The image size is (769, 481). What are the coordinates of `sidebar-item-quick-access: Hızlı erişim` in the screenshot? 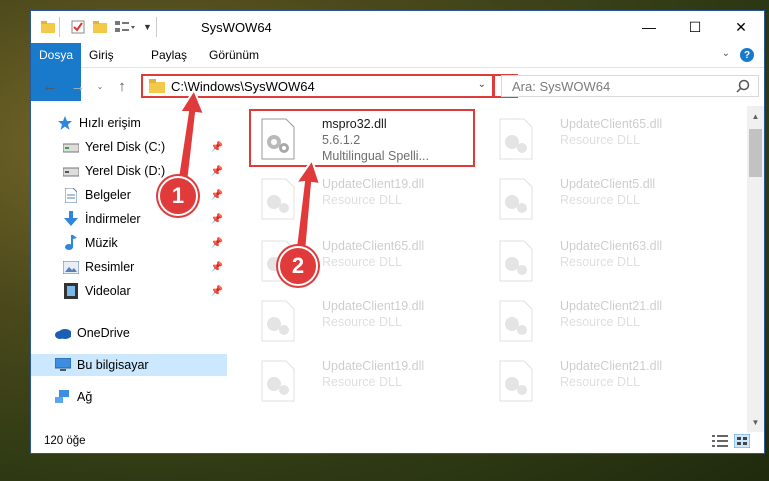 It's located at (129, 123).